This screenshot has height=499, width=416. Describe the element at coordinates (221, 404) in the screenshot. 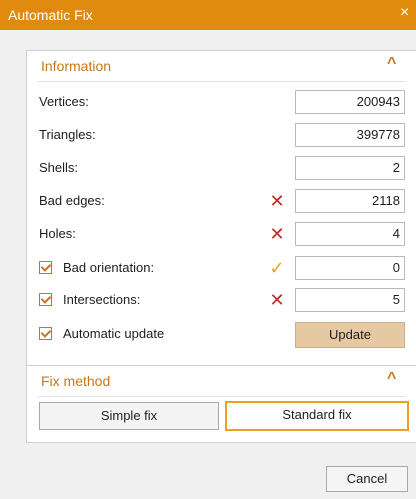

I see `fix-method-panel: Fix method ^ Simple fix Standard fix` at that location.